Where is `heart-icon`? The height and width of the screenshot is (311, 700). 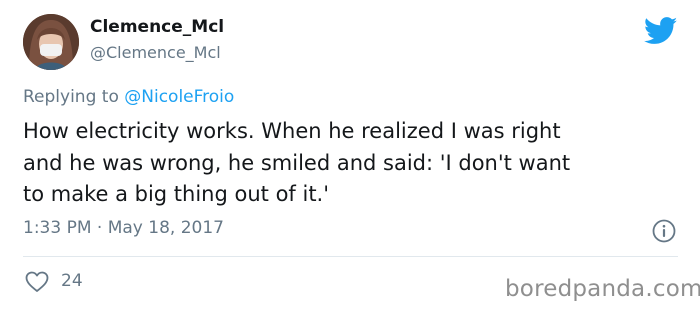
heart-icon is located at coordinates (37, 282).